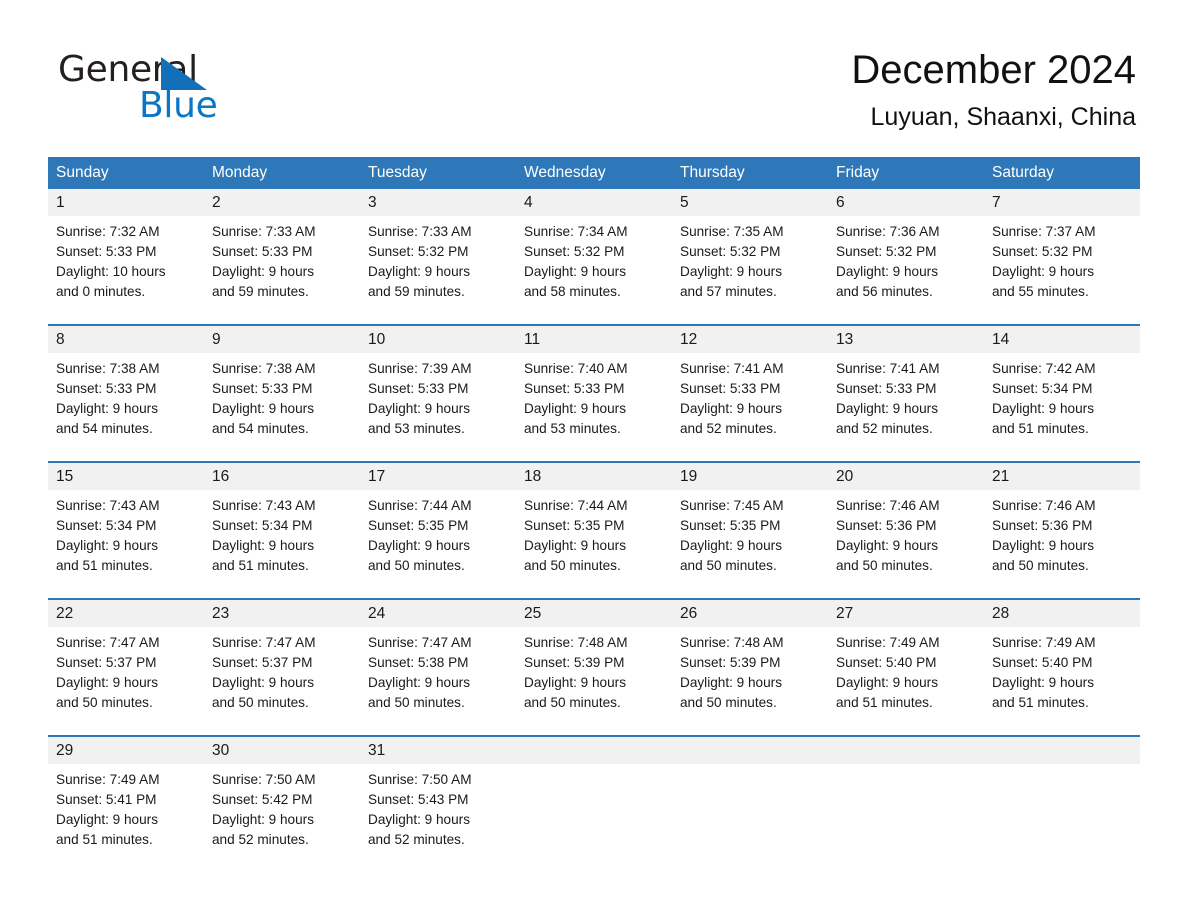  Describe the element at coordinates (416, 839) in the screenshot. I see `day-detail-line: and 52 minutes.` at that location.